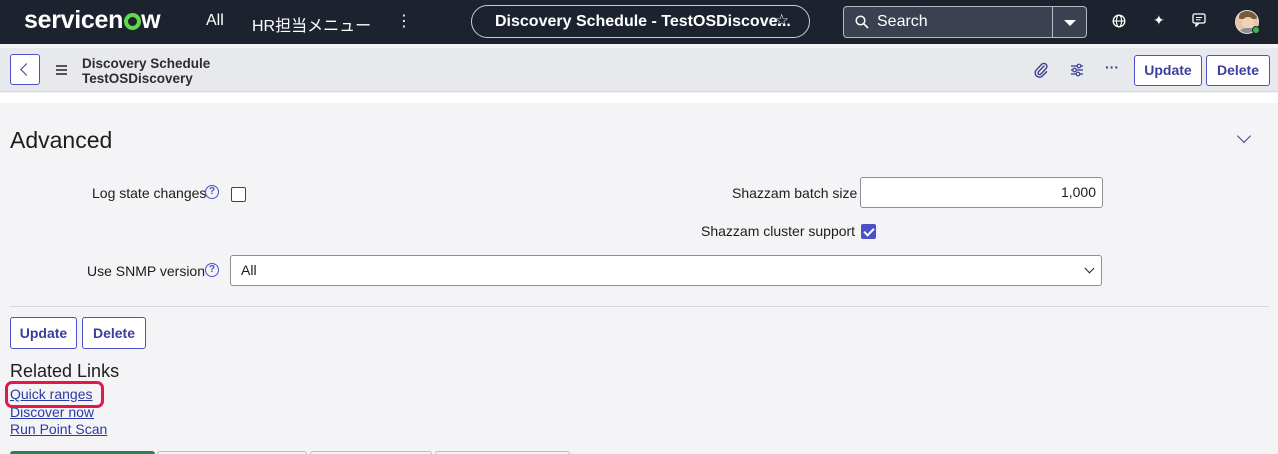  Describe the element at coordinates (981, 192) in the screenshot. I see `shazzam-batch-size-input: 1,000` at that location.